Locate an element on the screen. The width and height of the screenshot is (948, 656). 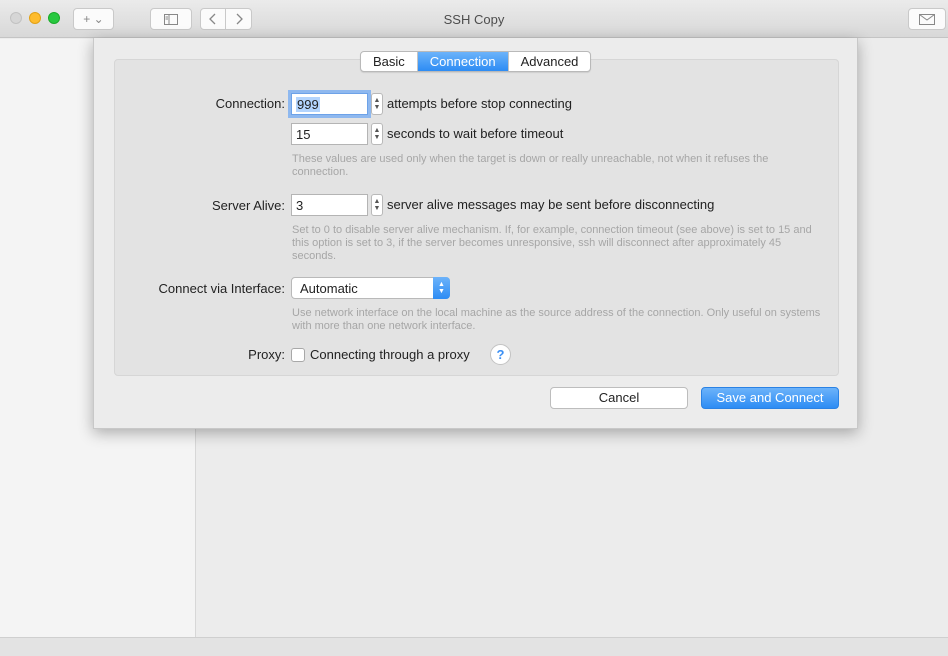
server-alive-stepper: ▲ ▼ is located at coordinates (377, 205).